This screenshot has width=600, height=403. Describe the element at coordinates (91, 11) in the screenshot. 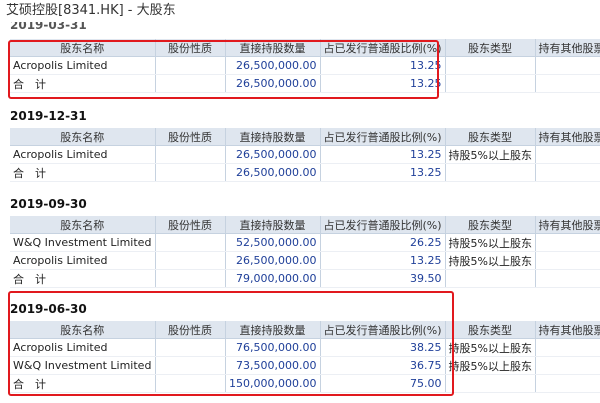

I see `page-title: 艾硕控股[8341.HK] - 大股东` at that location.